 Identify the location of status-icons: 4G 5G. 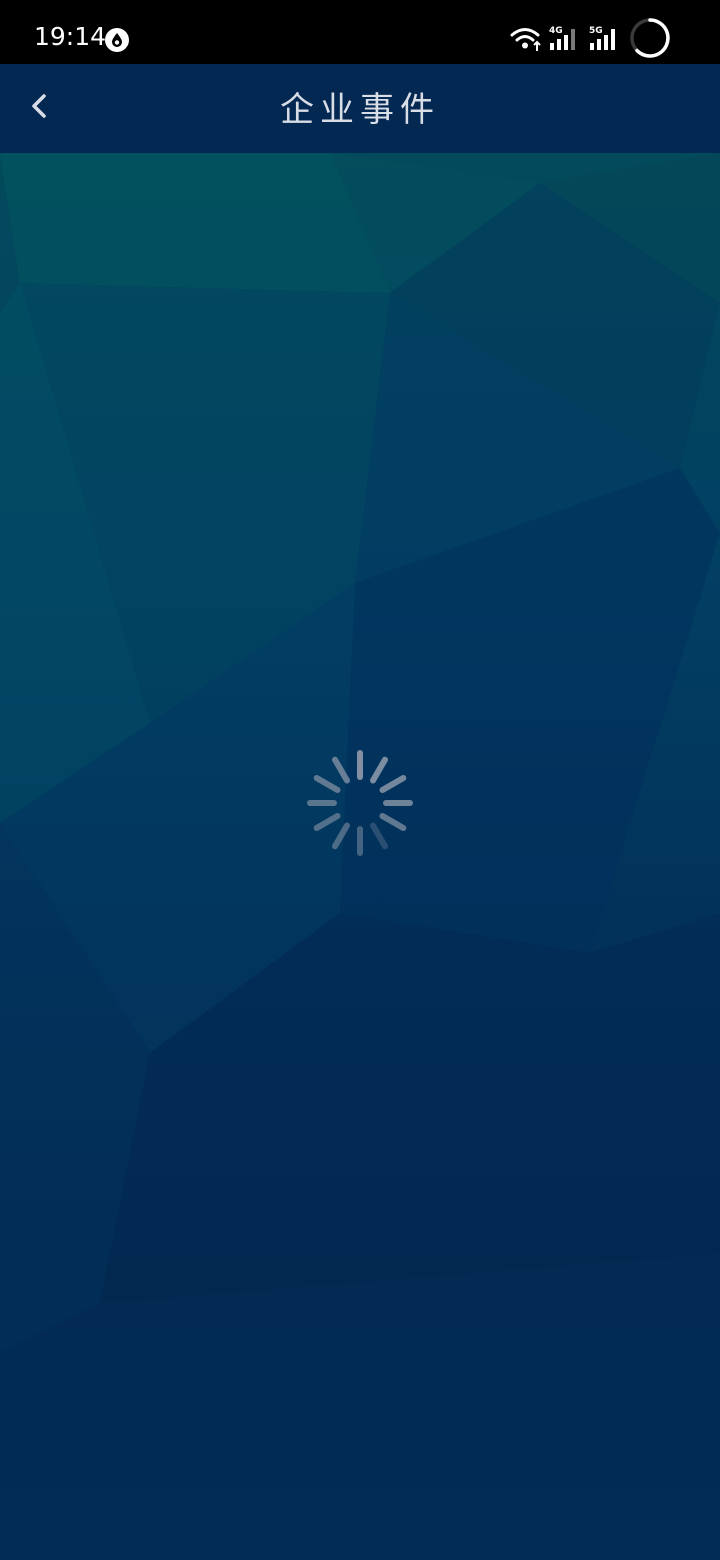
(595, 38).